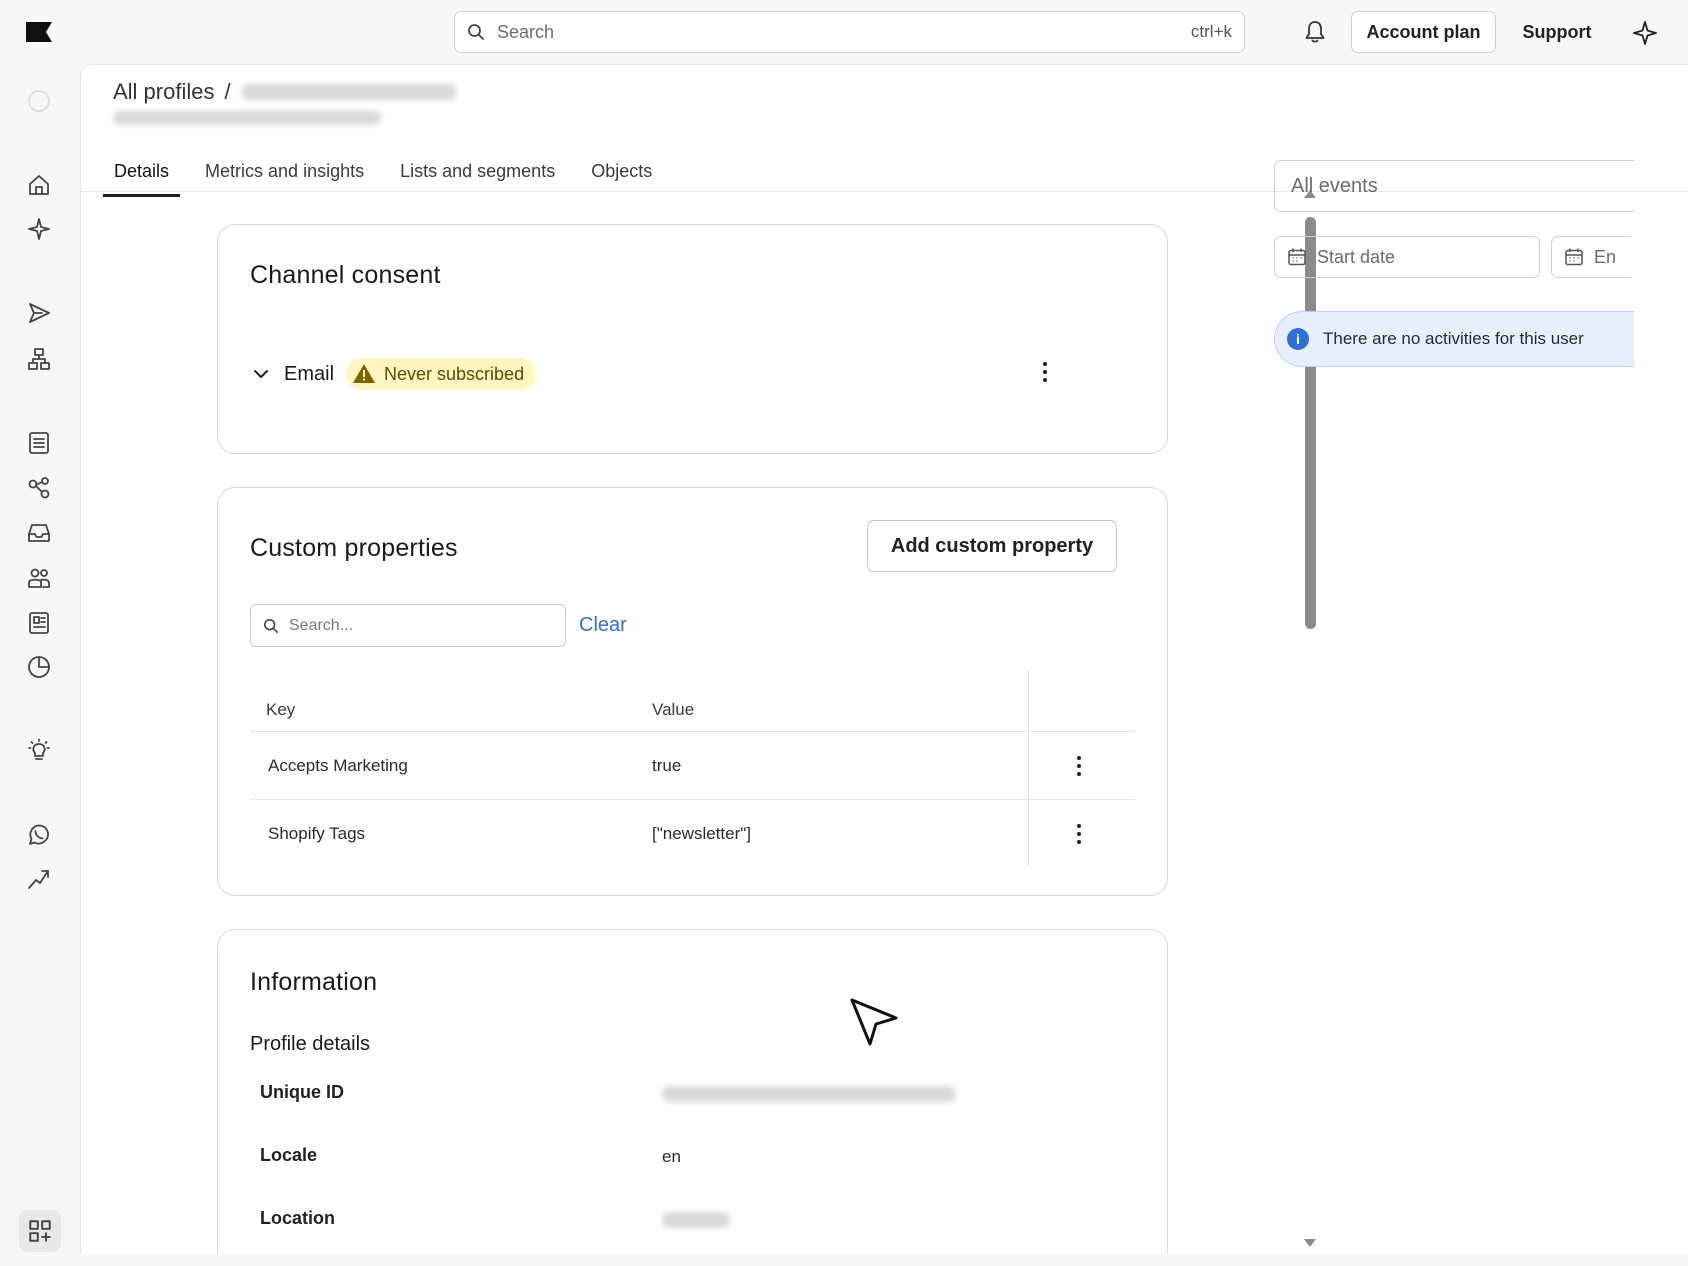 This screenshot has height=1266, width=1688. I want to click on send-icon, so click(39, 313).